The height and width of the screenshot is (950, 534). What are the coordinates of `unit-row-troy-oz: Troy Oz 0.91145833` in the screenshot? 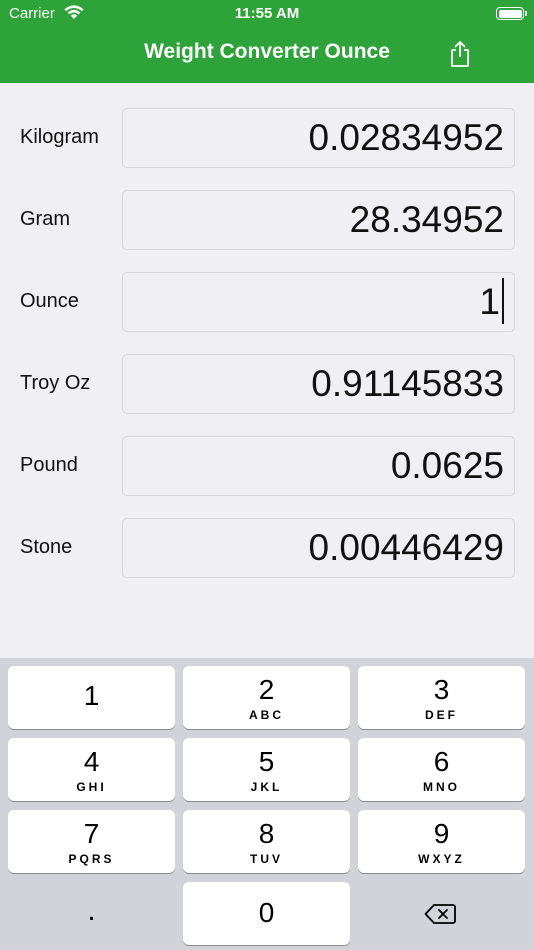 It's located at (267, 384).